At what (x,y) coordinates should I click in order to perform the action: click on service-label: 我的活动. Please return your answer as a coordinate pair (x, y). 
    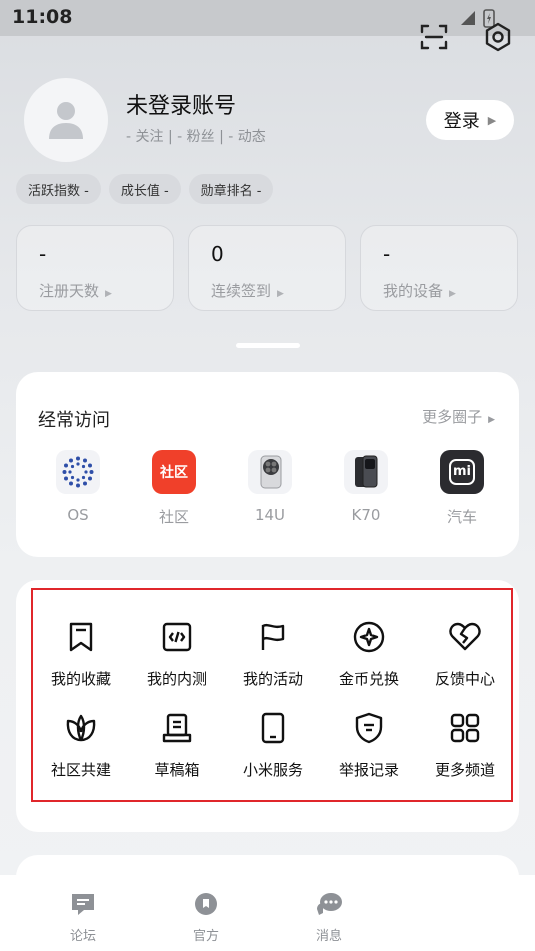
    Looking at the image, I should click on (272, 679).